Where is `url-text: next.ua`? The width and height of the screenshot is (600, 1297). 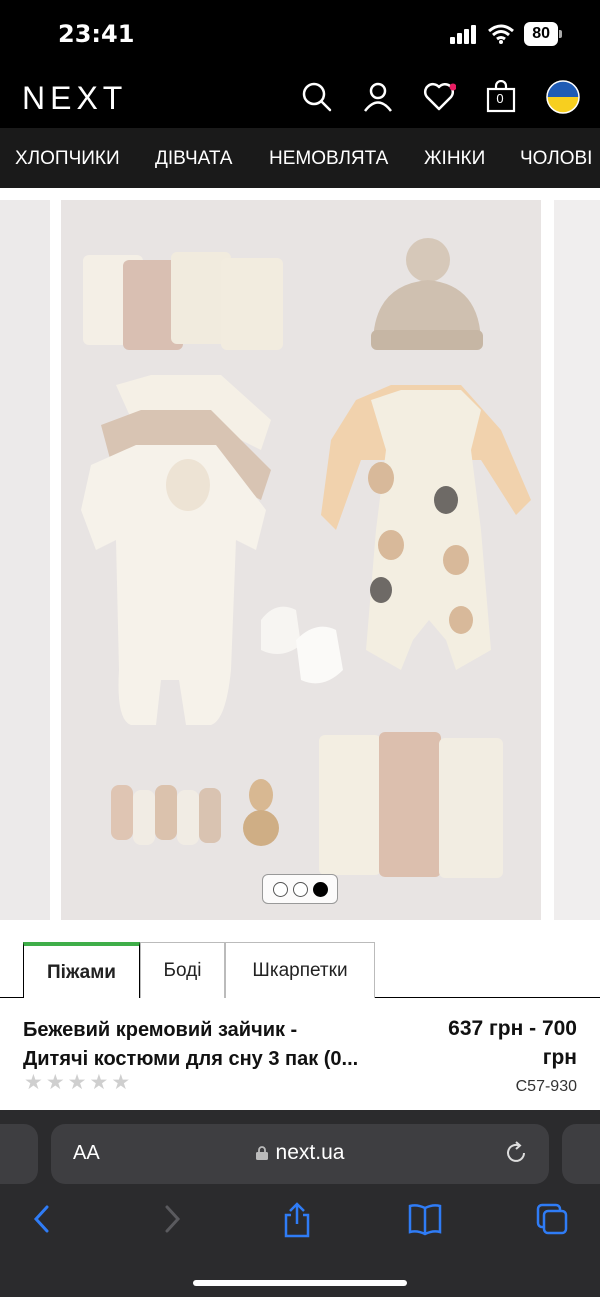 url-text: next.ua is located at coordinates (310, 1152).